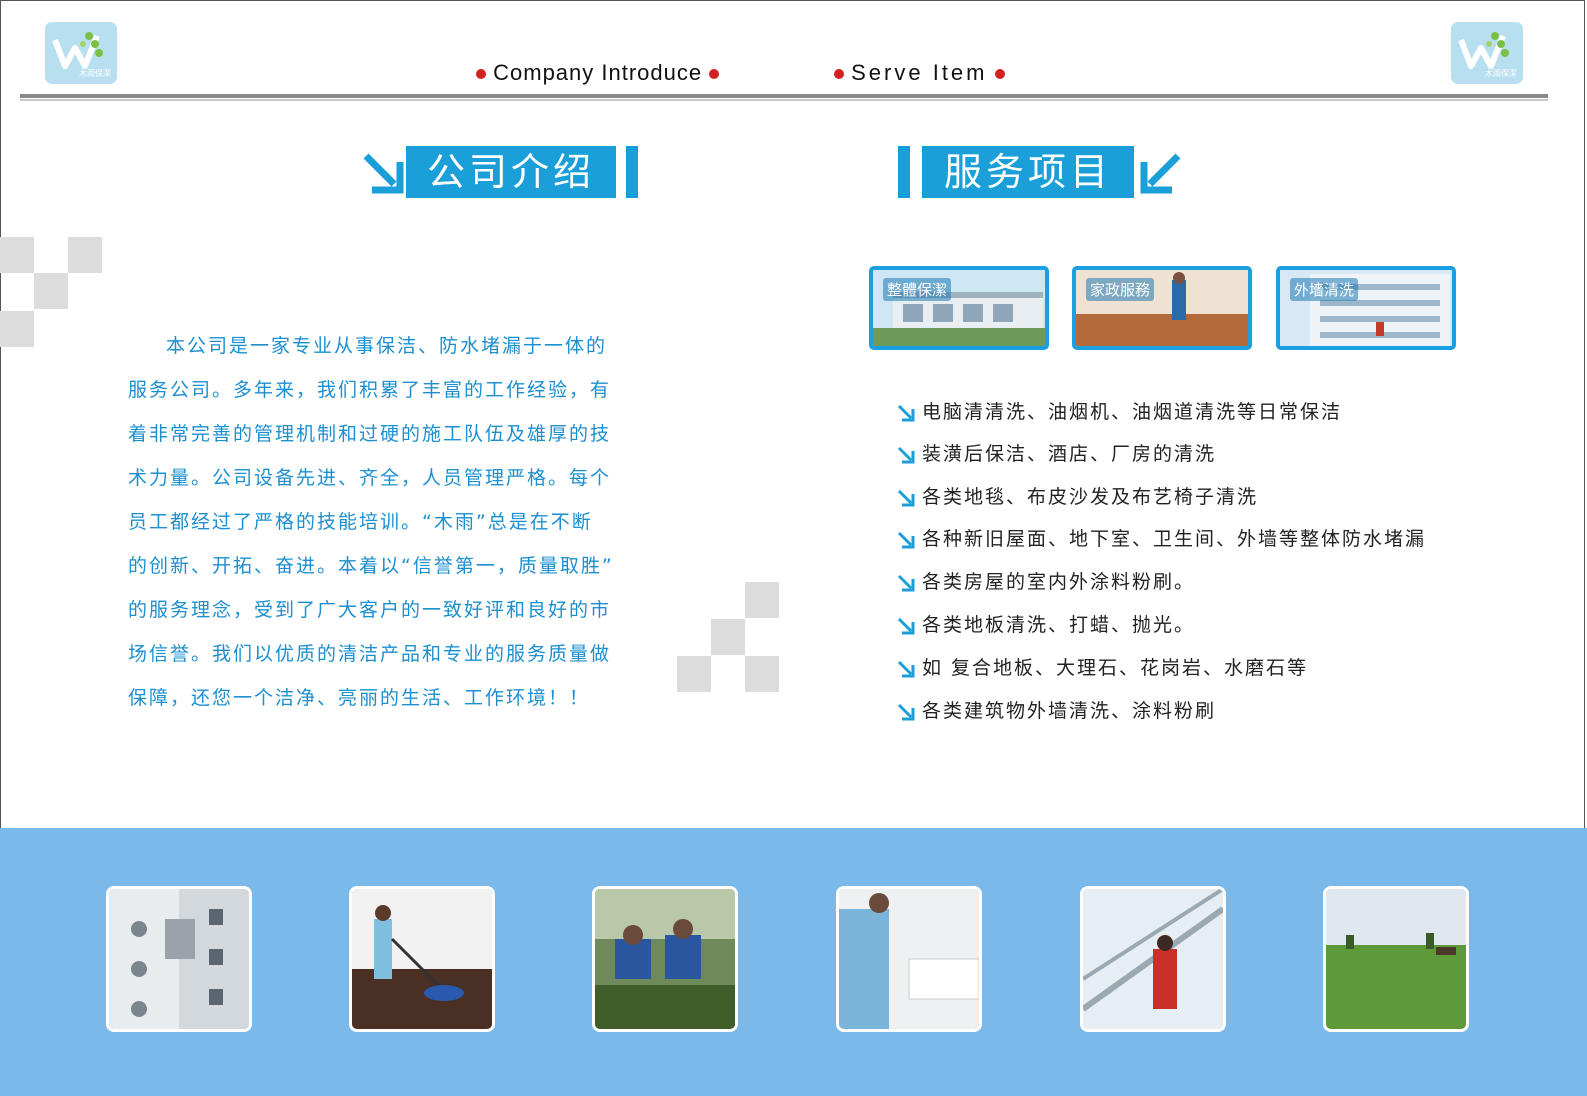  Describe the element at coordinates (1487, 53) in the screenshot. I see `logo-right: 木雨保潔` at that location.